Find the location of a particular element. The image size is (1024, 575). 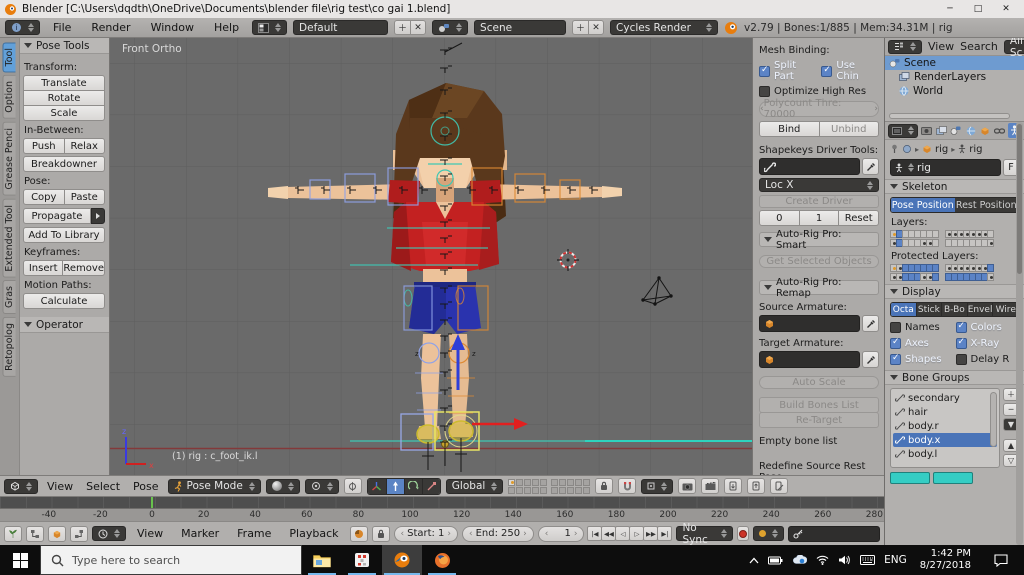

tool-shelf-tab-grease-penci: Grease Penci is located at coordinates (9, 159).